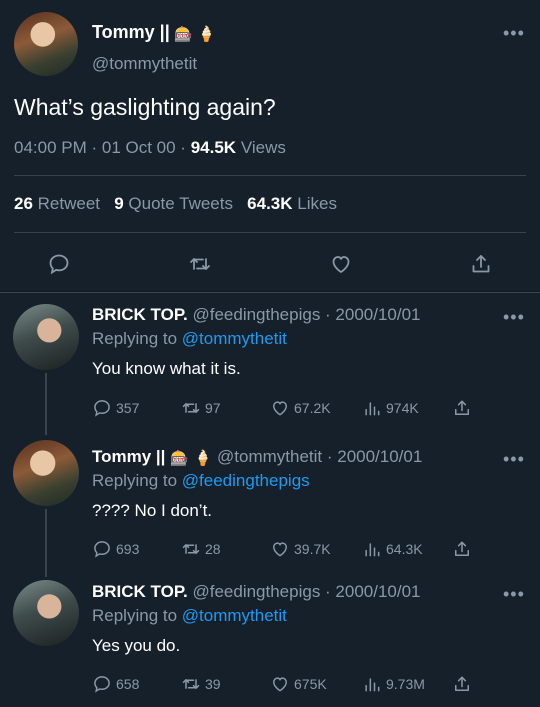 This screenshot has width=540, height=707. What do you see at coordinates (145, 107) in the screenshot?
I see `tweet-text: What’s gaslighting again?` at bounding box center [145, 107].